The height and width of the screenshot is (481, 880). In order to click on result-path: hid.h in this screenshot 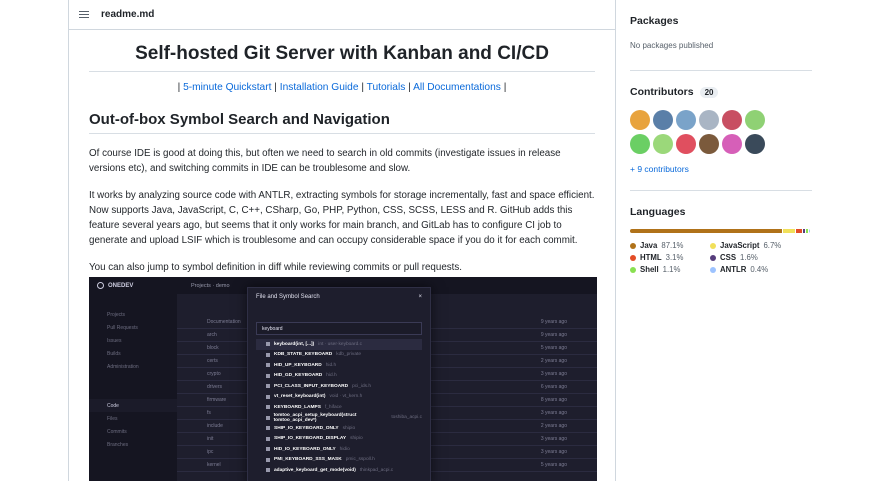, I will do `click(331, 376)`.